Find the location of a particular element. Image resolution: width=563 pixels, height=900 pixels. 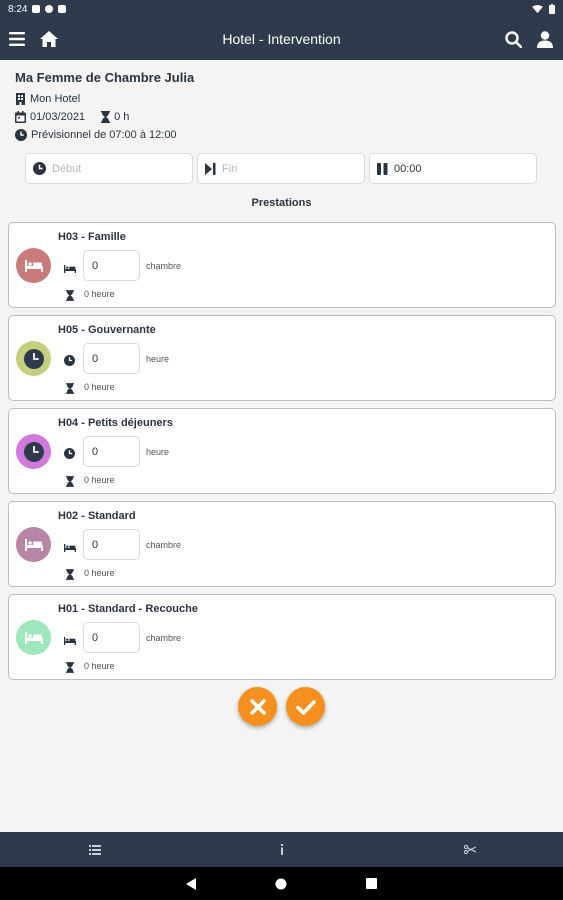

system-nav-bar is located at coordinates (281, 883).